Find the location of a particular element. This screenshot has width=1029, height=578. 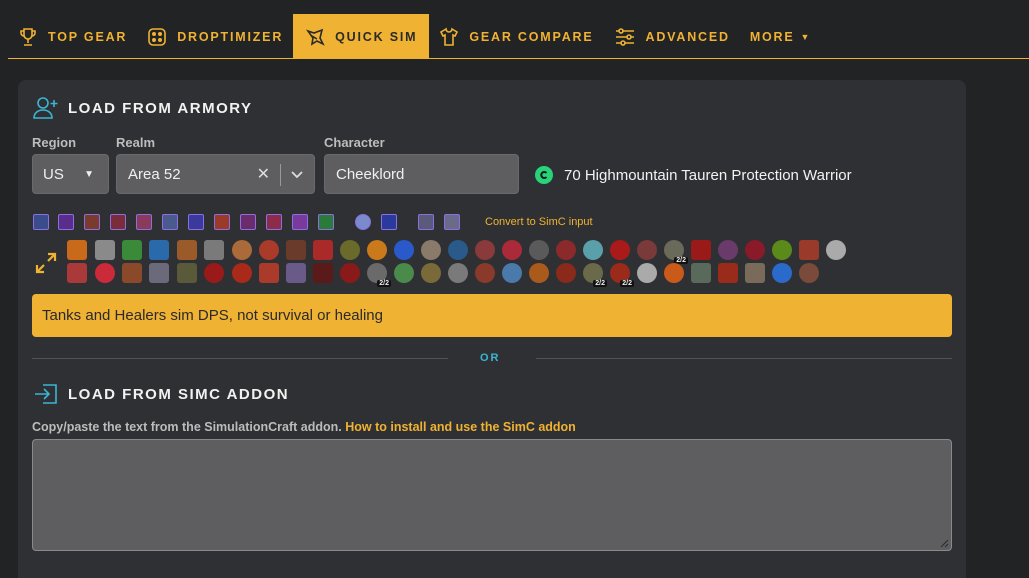

gear-feet-icon is located at coordinates (274, 222).